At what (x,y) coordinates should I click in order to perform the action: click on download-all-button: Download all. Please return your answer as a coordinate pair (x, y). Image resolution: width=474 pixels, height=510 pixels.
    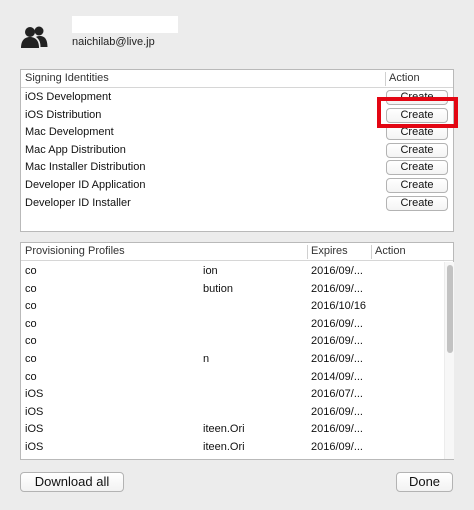
    Looking at the image, I should click on (72, 482).